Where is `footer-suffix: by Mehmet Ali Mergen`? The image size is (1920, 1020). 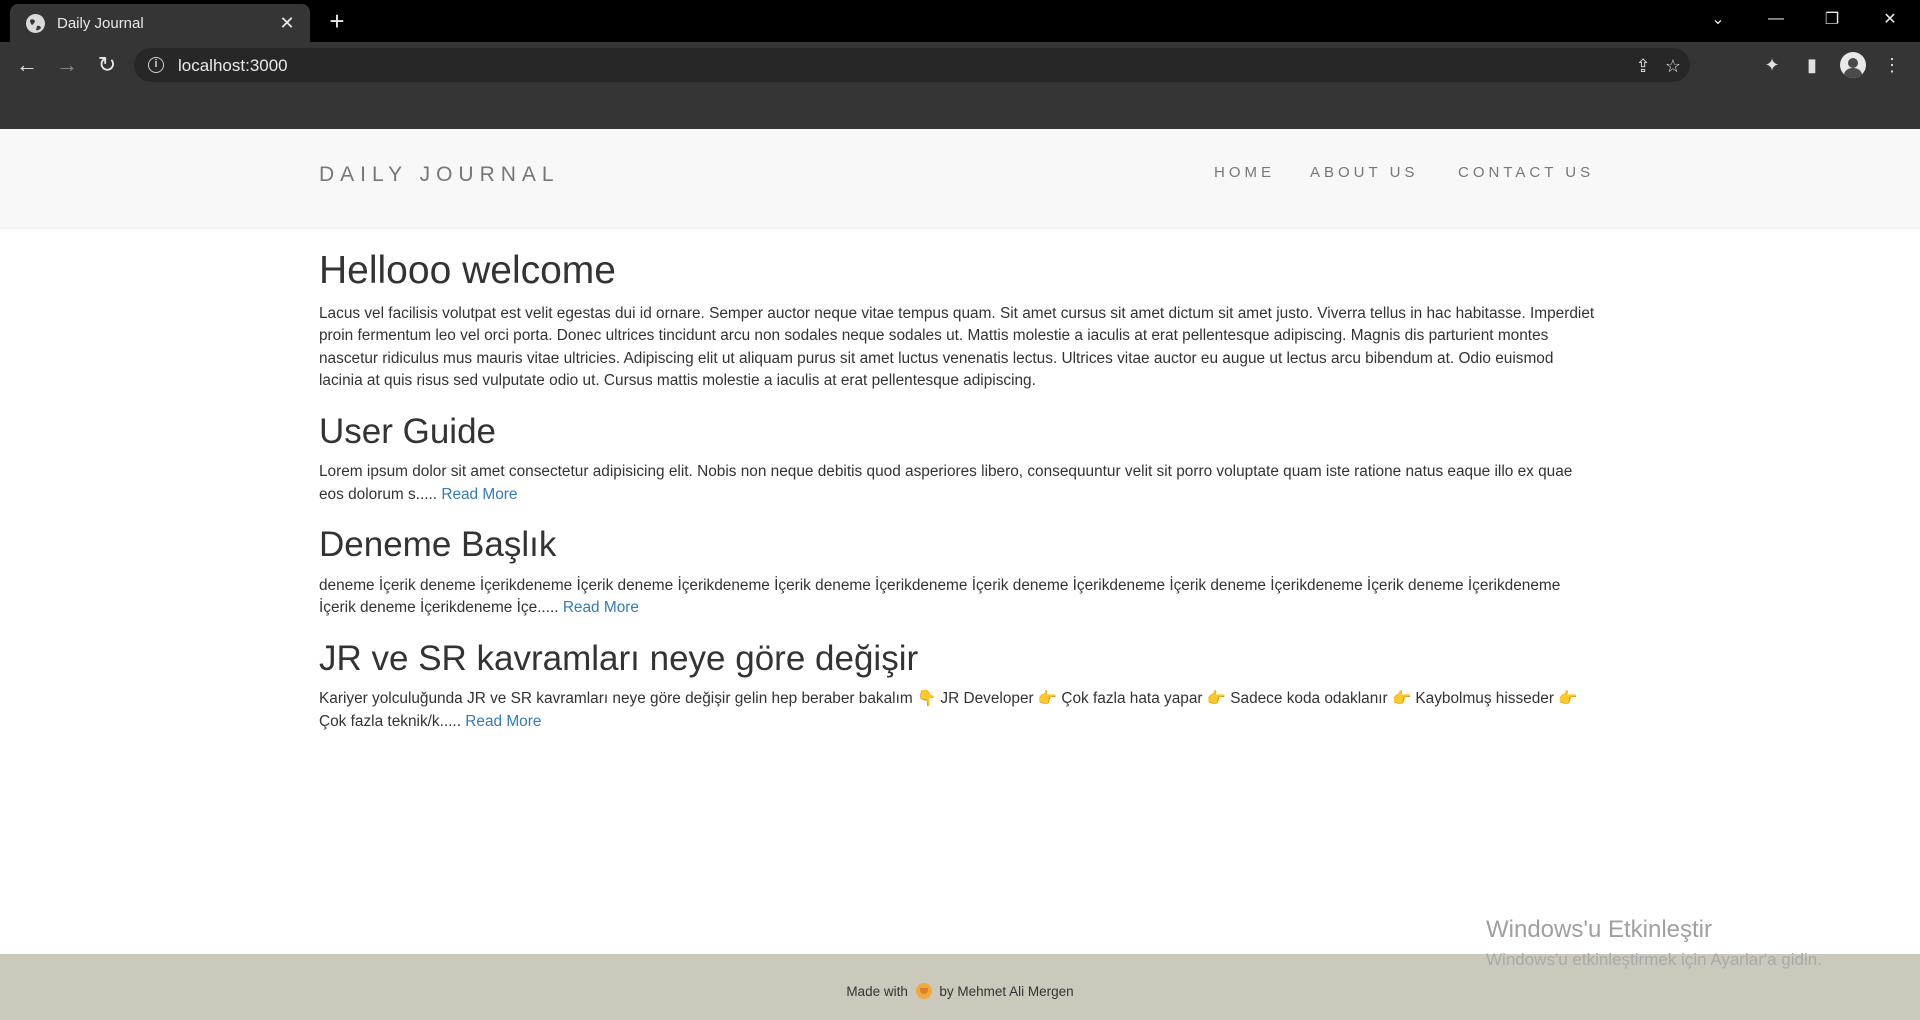
footer-suffix: by Mehmet Ali Mergen is located at coordinates (1006, 991).